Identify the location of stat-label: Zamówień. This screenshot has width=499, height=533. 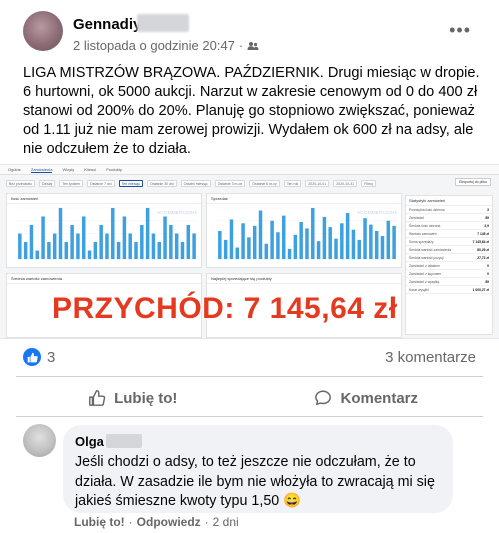
(417, 217).